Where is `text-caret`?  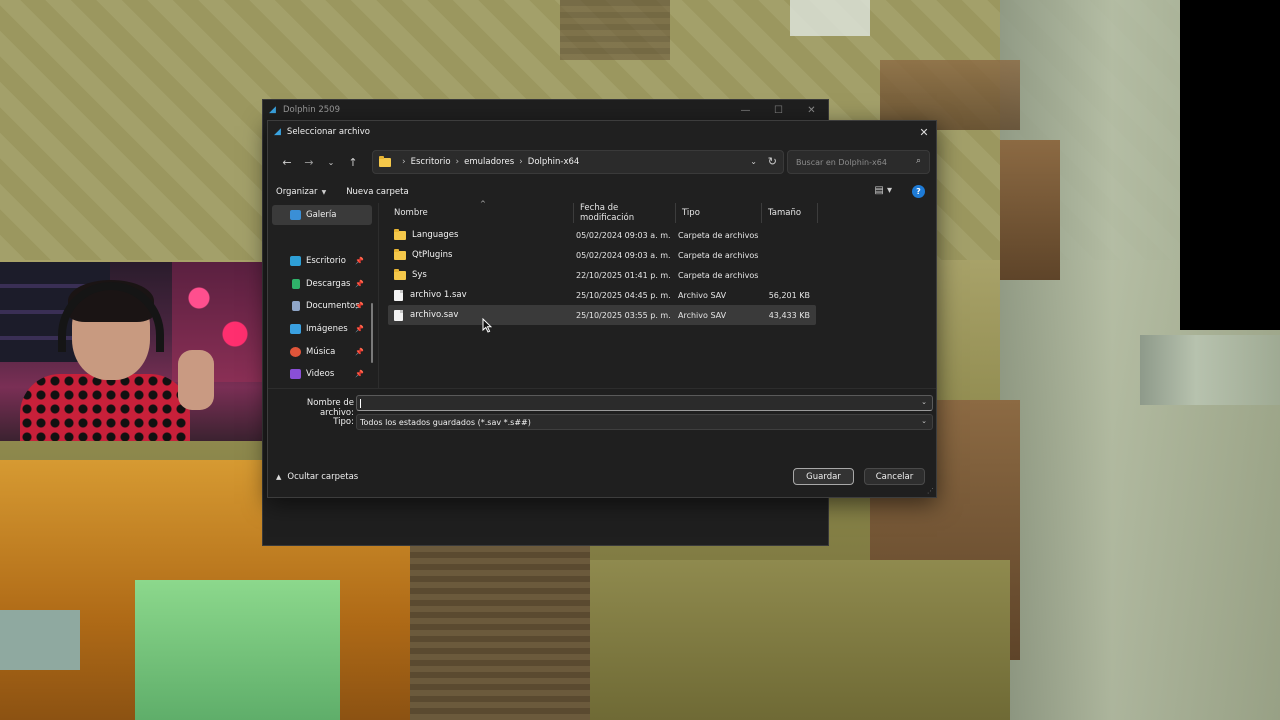 text-caret is located at coordinates (360, 403).